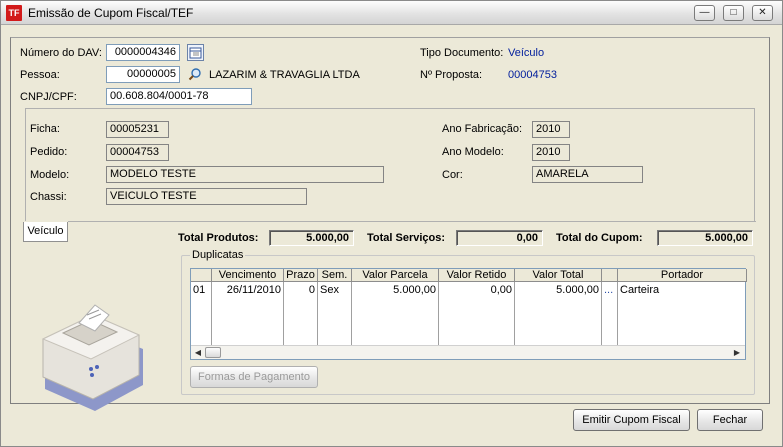  I want to click on maximize-button: □, so click(733, 13).